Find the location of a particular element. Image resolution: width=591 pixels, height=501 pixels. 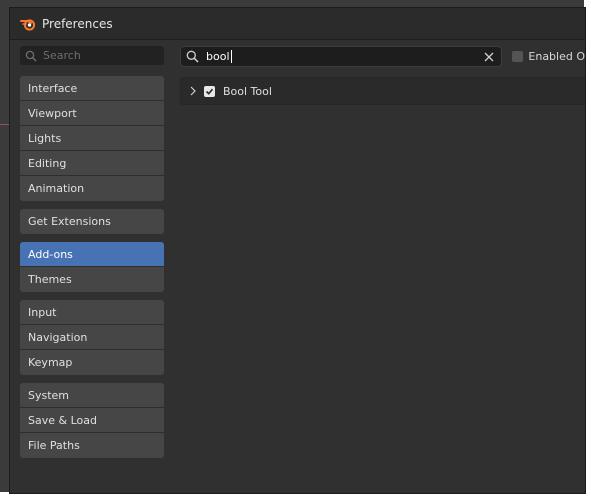

sidebar-group-input: Input Navigation Keymap is located at coordinates (92, 337).